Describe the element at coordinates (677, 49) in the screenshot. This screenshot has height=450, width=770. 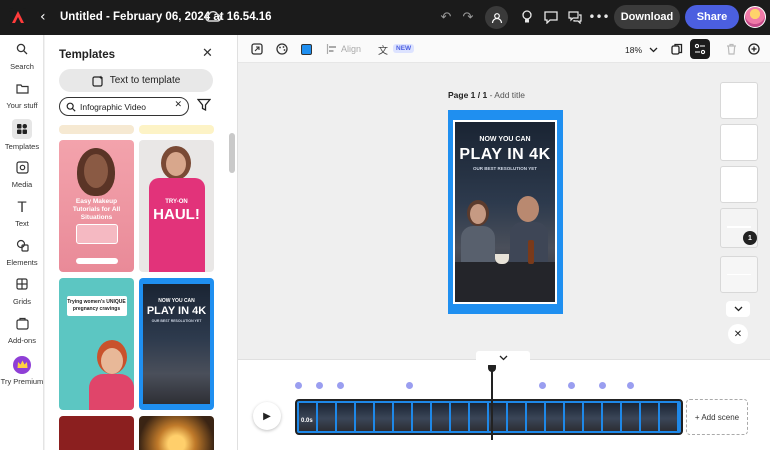
I see `layers-icon` at that location.